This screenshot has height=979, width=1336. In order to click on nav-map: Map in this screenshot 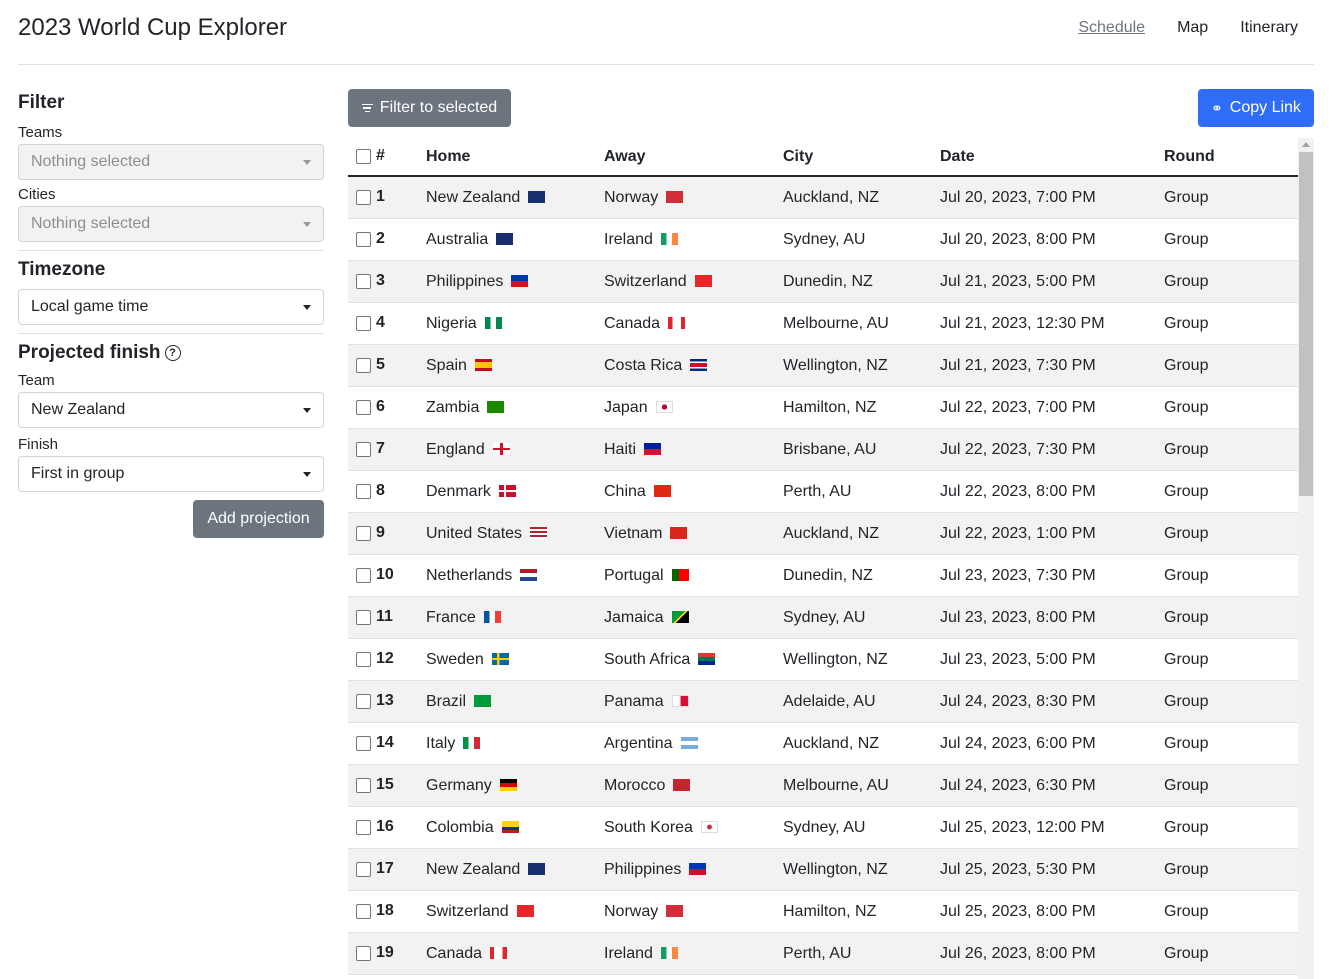, I will do `click(1192, 28)`.